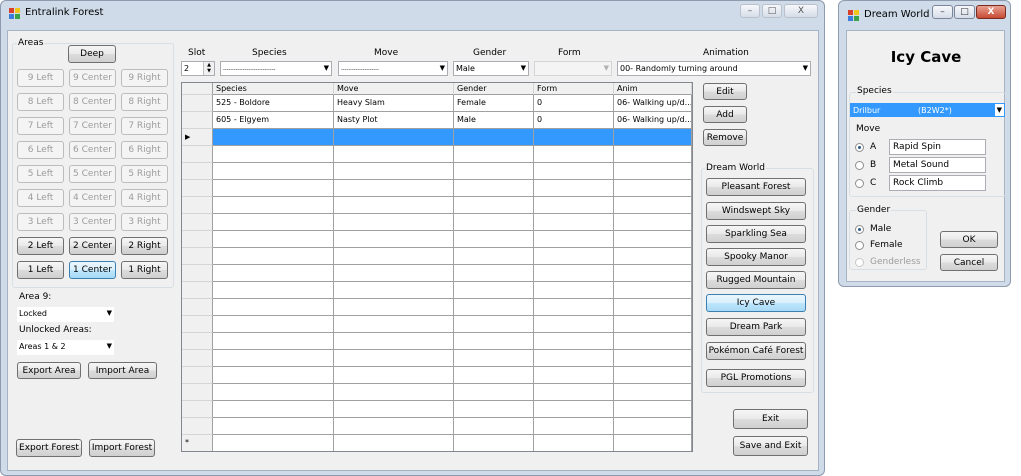 This screenshot has height=476, width=1021. What do you see at coordinates (40, 150) in the screenshot?
I see `area-button-6-left: 6 Left` at bounding box center [40, 150].